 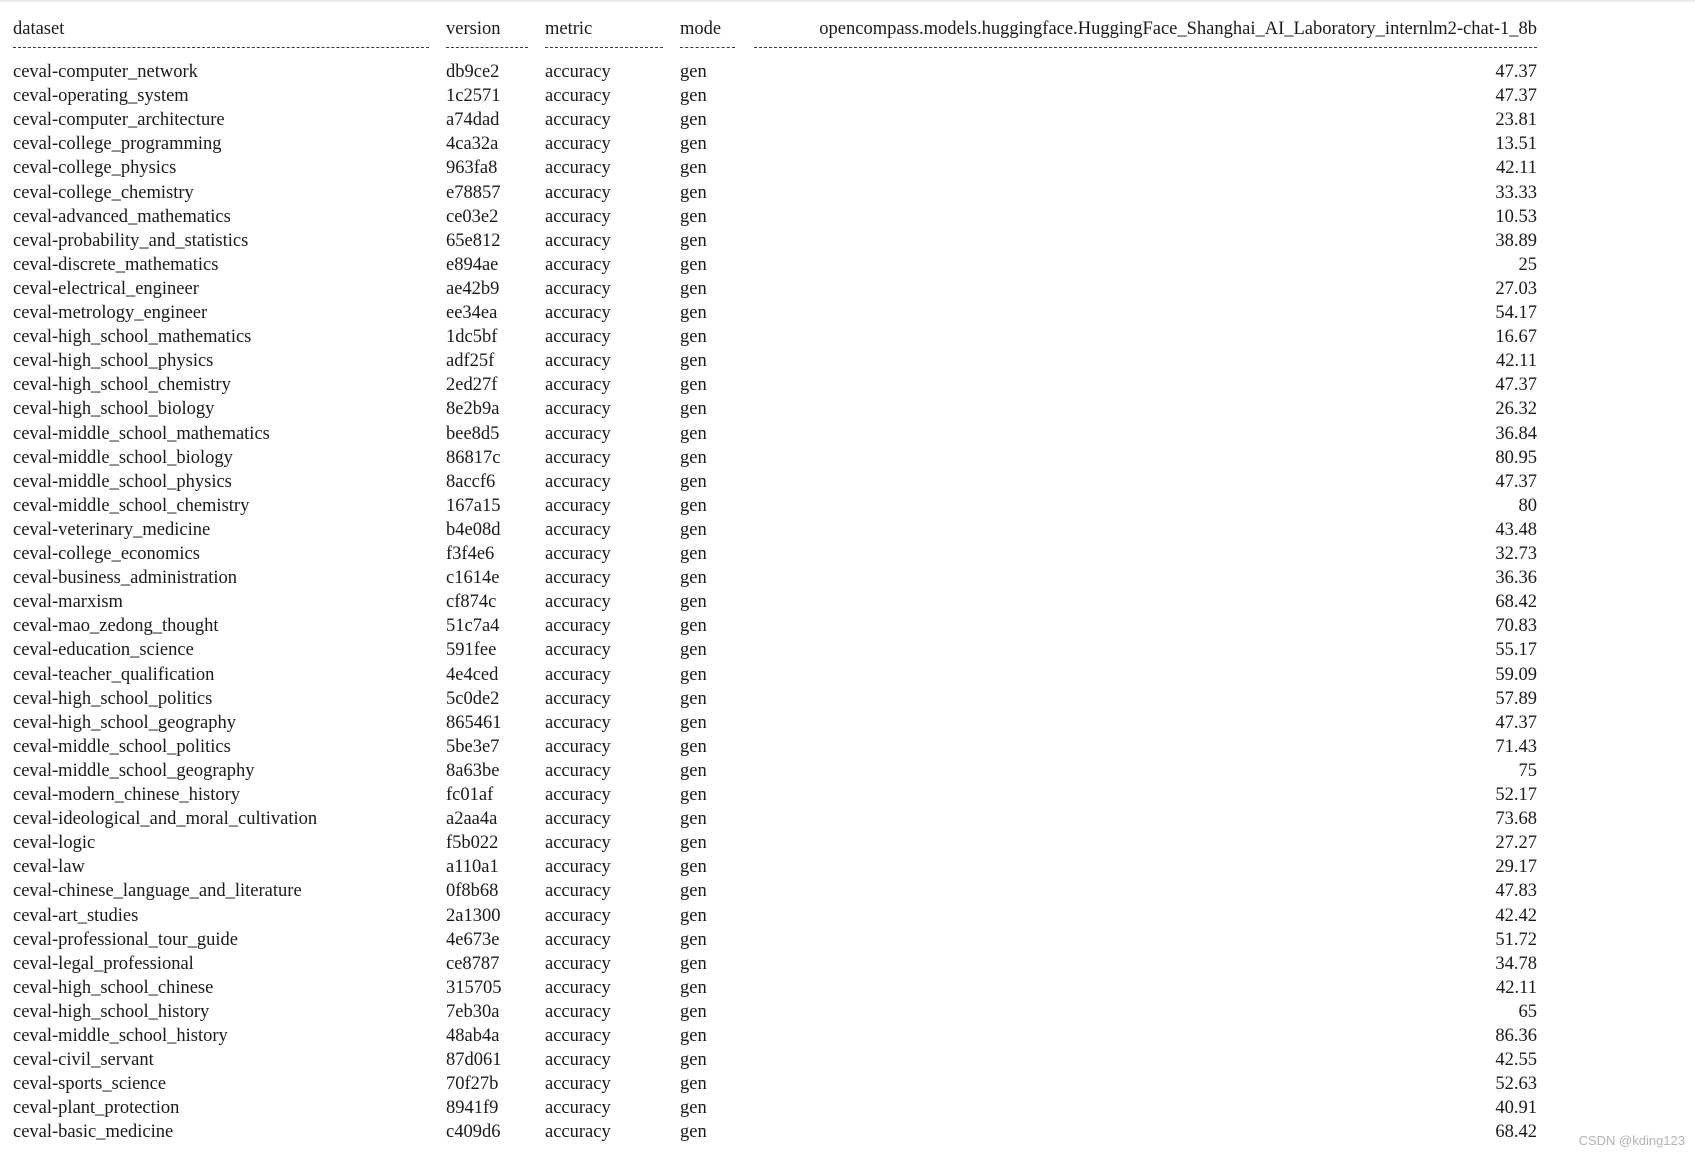 What do you see at coordinates (472, 843) in the screenshot?
I see `cell-version: f5b022` at bounding box center [472, 843].